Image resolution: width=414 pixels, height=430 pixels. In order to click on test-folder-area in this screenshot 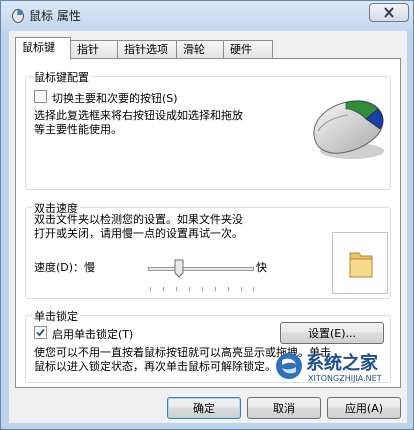, I will do `click(360, 263)`.